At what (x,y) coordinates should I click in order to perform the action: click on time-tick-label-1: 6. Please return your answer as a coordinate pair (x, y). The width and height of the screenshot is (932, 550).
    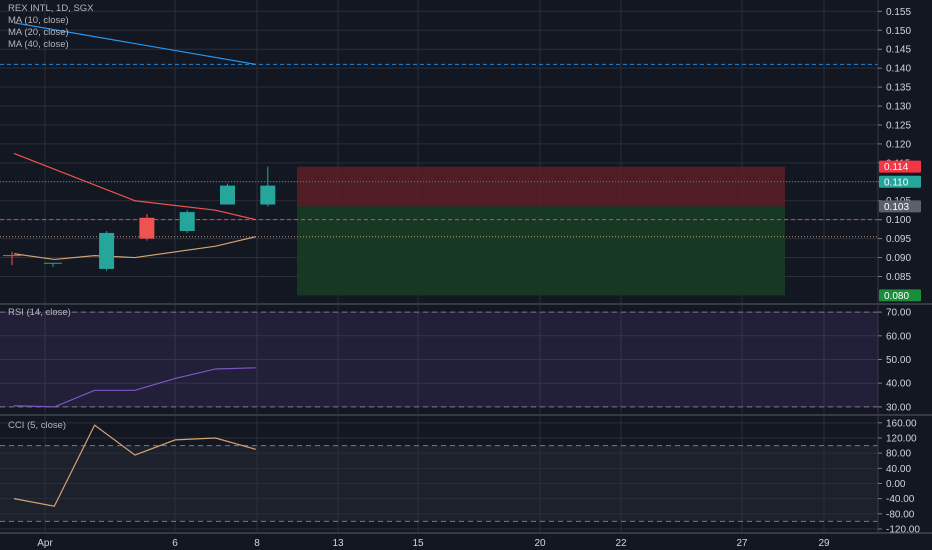
    Looking at the image, I should click on (175, 543).